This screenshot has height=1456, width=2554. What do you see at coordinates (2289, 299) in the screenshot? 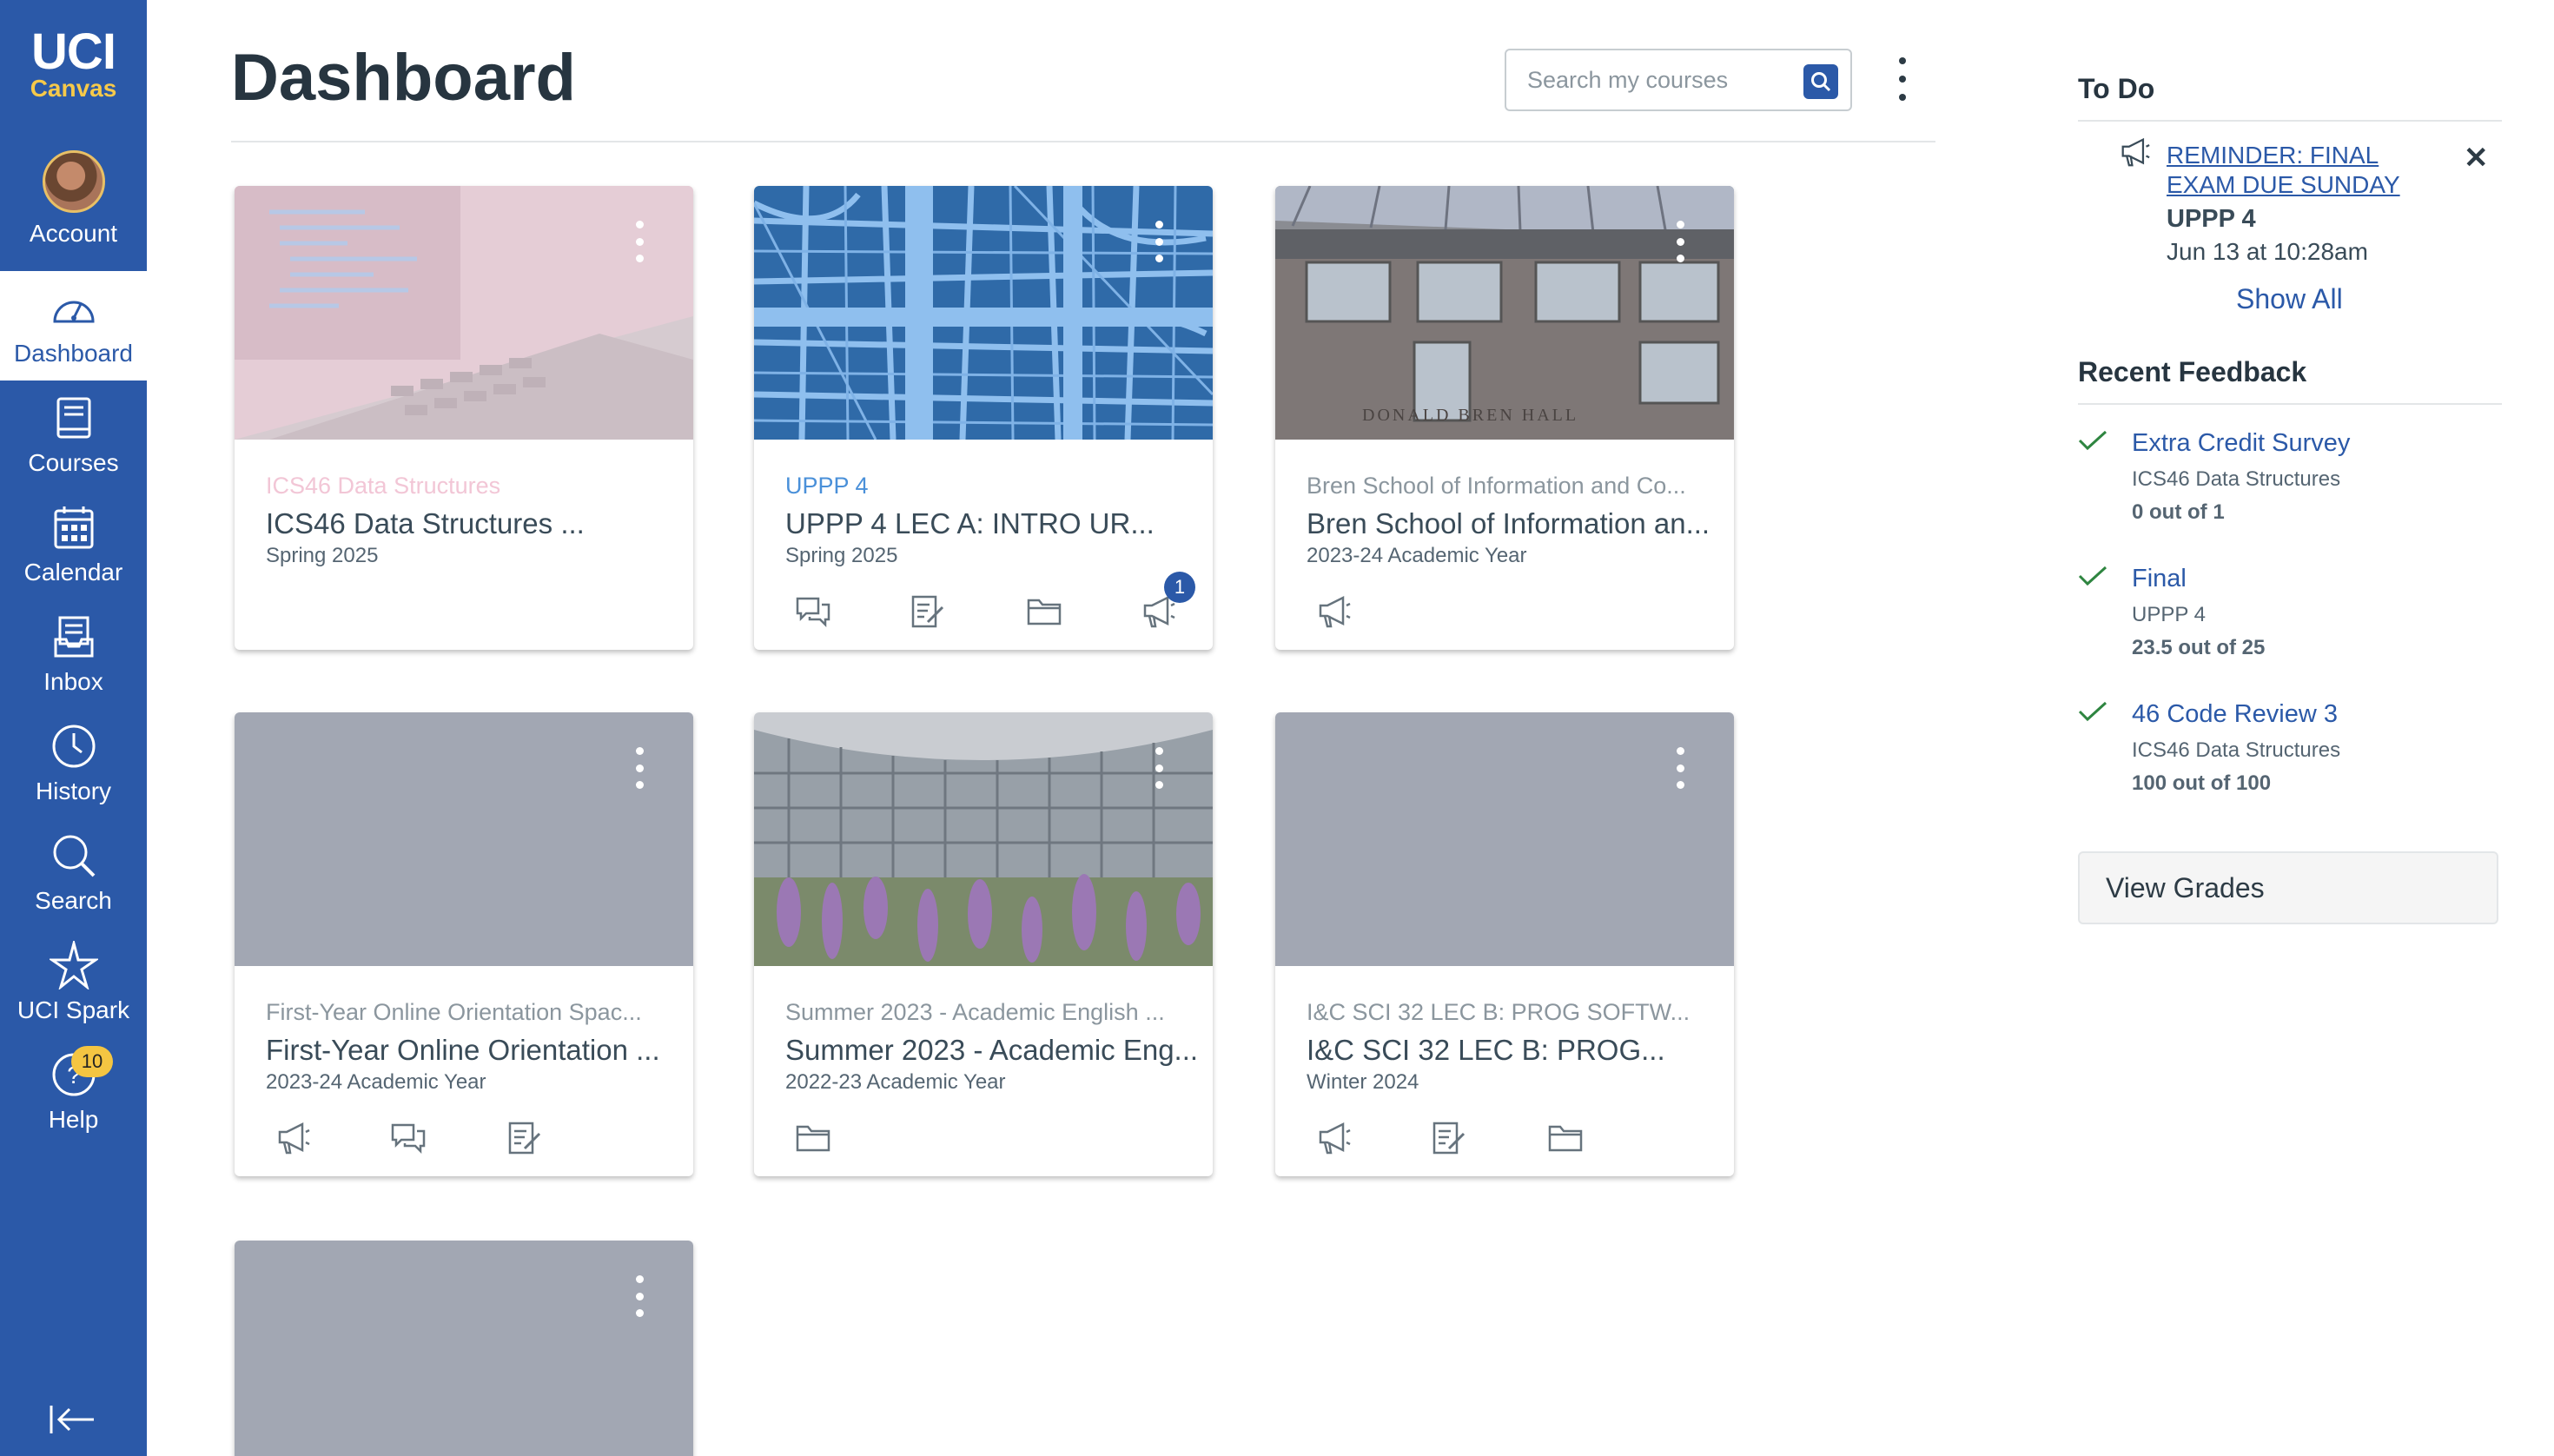
I see `show-all-link: Show All` at bounding box center [2289, 299].